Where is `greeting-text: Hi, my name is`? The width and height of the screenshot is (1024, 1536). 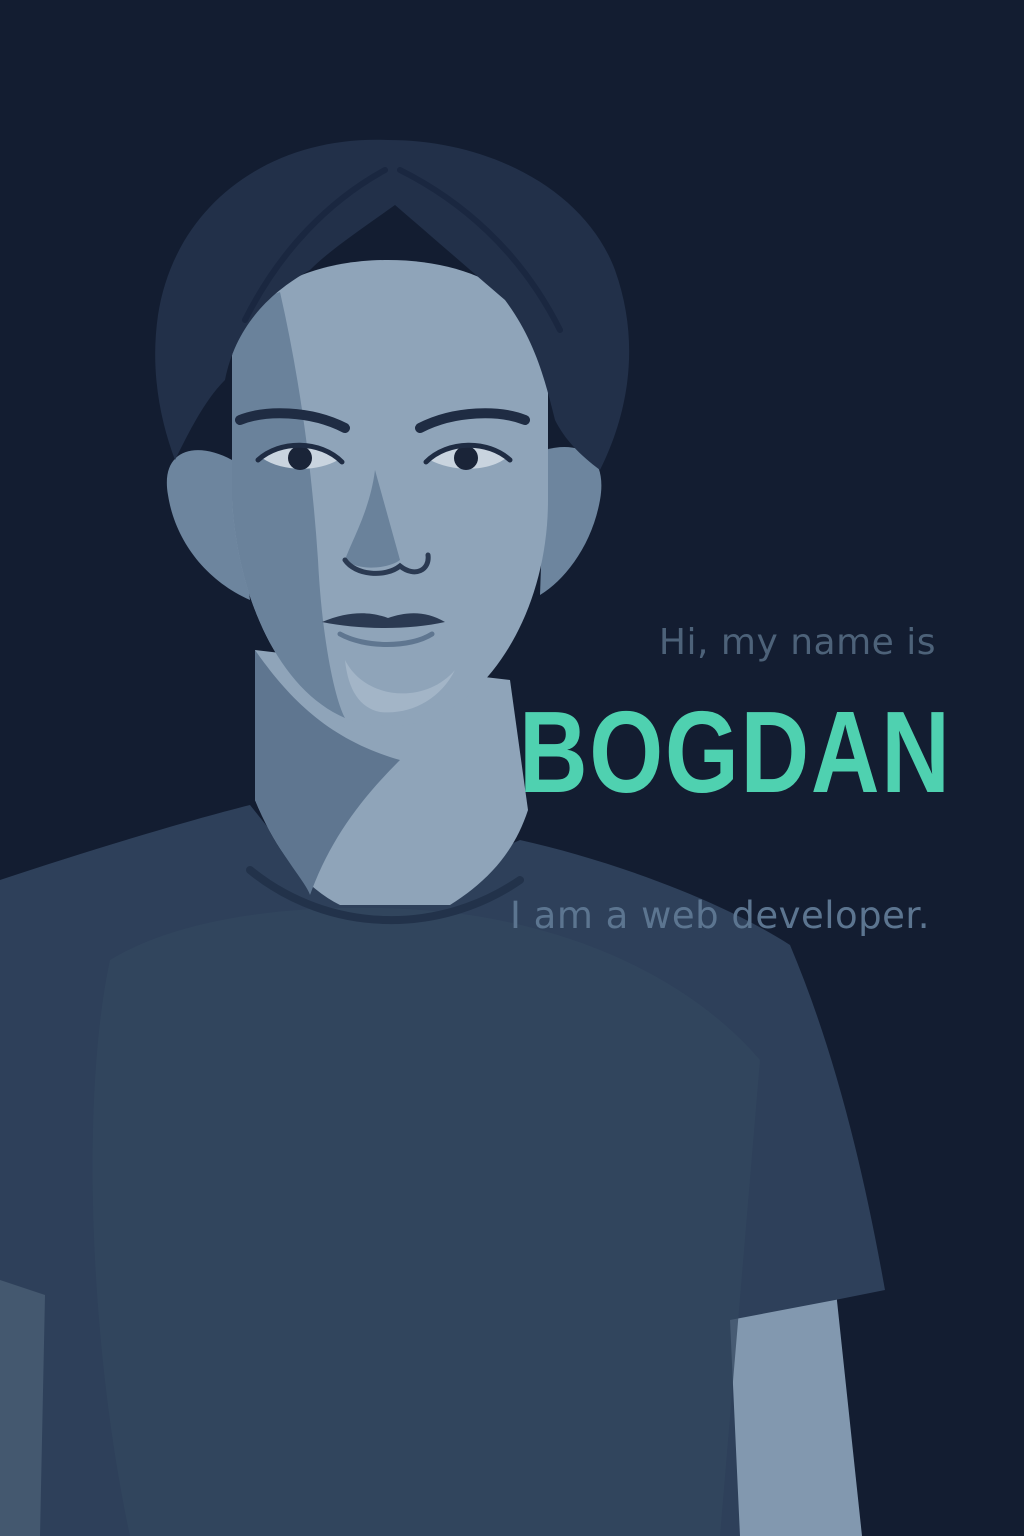 greeting-text: Hi, my name is is located at coordinates (797, 642).